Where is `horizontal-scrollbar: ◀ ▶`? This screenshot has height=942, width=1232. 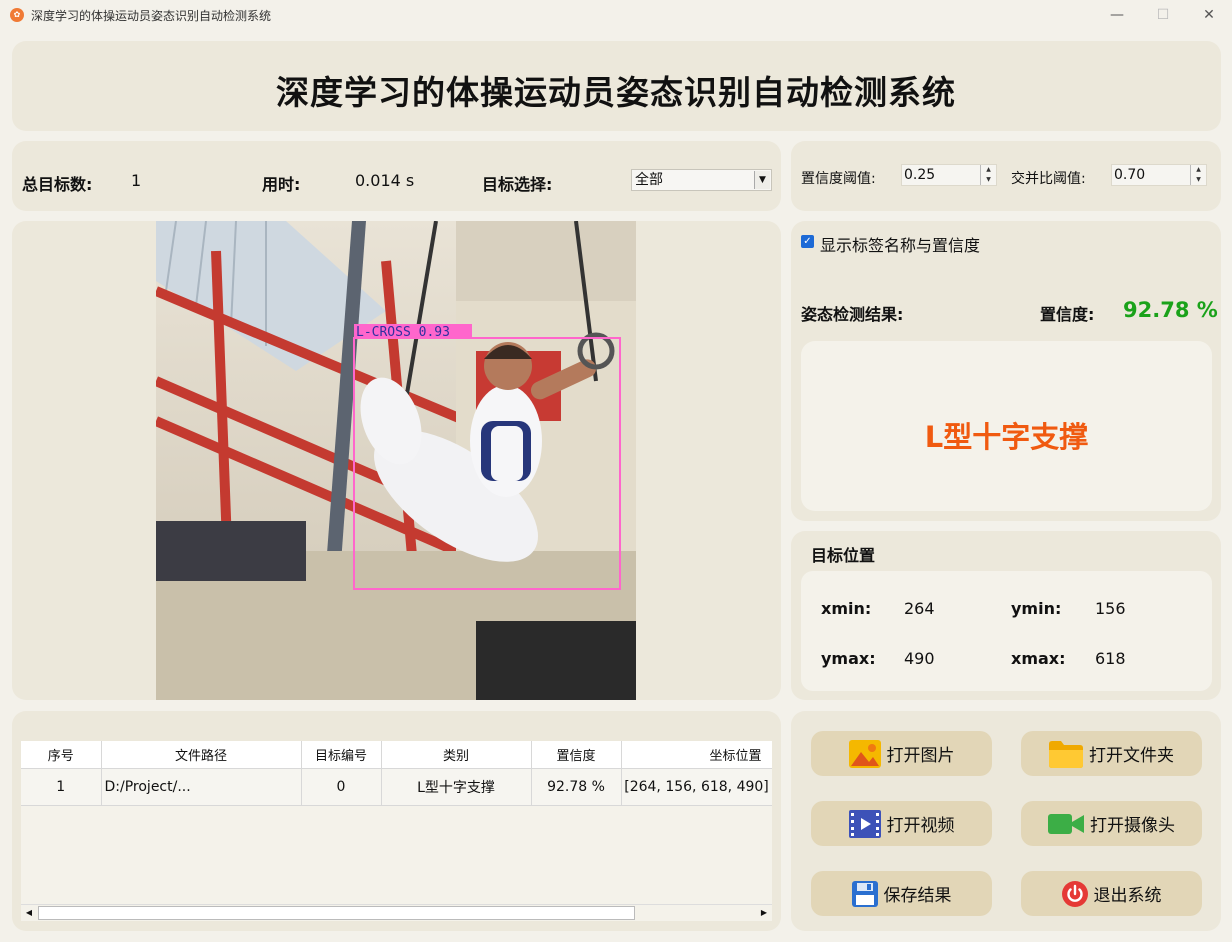
horizontal-scrollbar: ◀ ▶ is located at coordinates (396, 912).